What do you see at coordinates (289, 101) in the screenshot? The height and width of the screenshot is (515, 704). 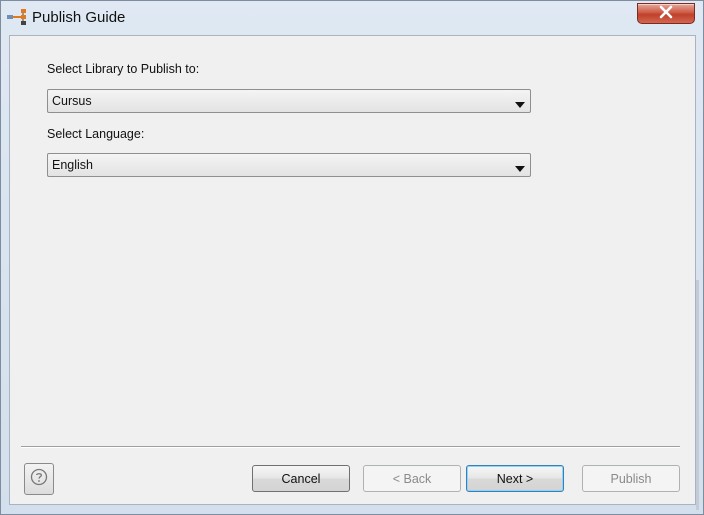 I see `library-select: Cursus` at bounding box center [289, 101].